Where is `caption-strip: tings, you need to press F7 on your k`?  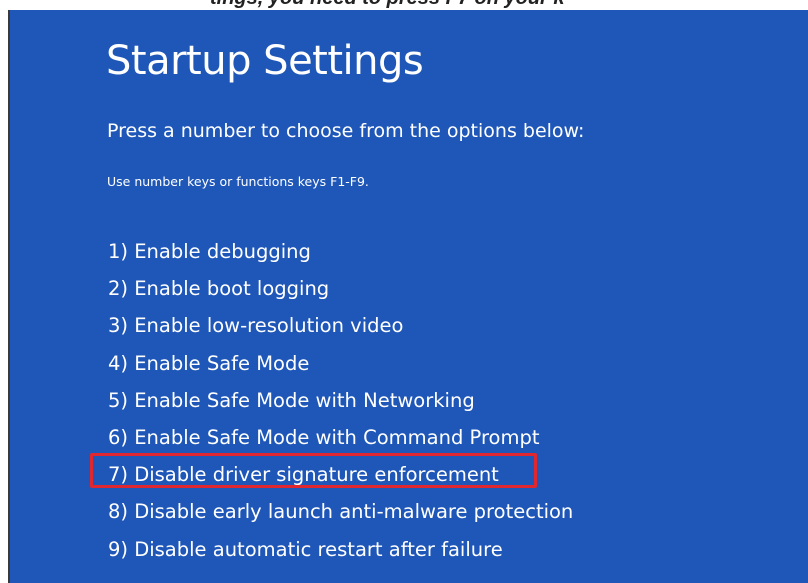 caption-strip: tings, you need to press F7 on your k is located at coordinates (404, 5).